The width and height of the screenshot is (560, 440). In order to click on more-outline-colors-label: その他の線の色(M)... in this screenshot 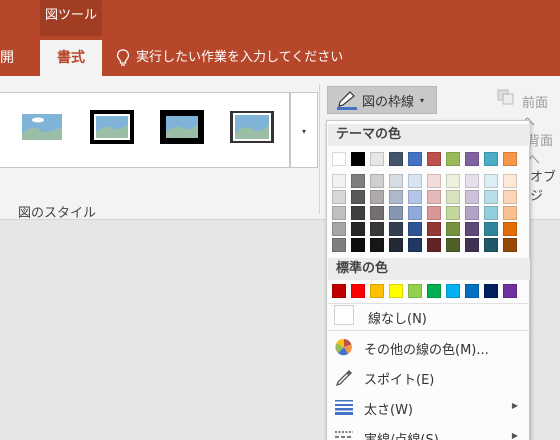, I will do `click(426, 350)`.